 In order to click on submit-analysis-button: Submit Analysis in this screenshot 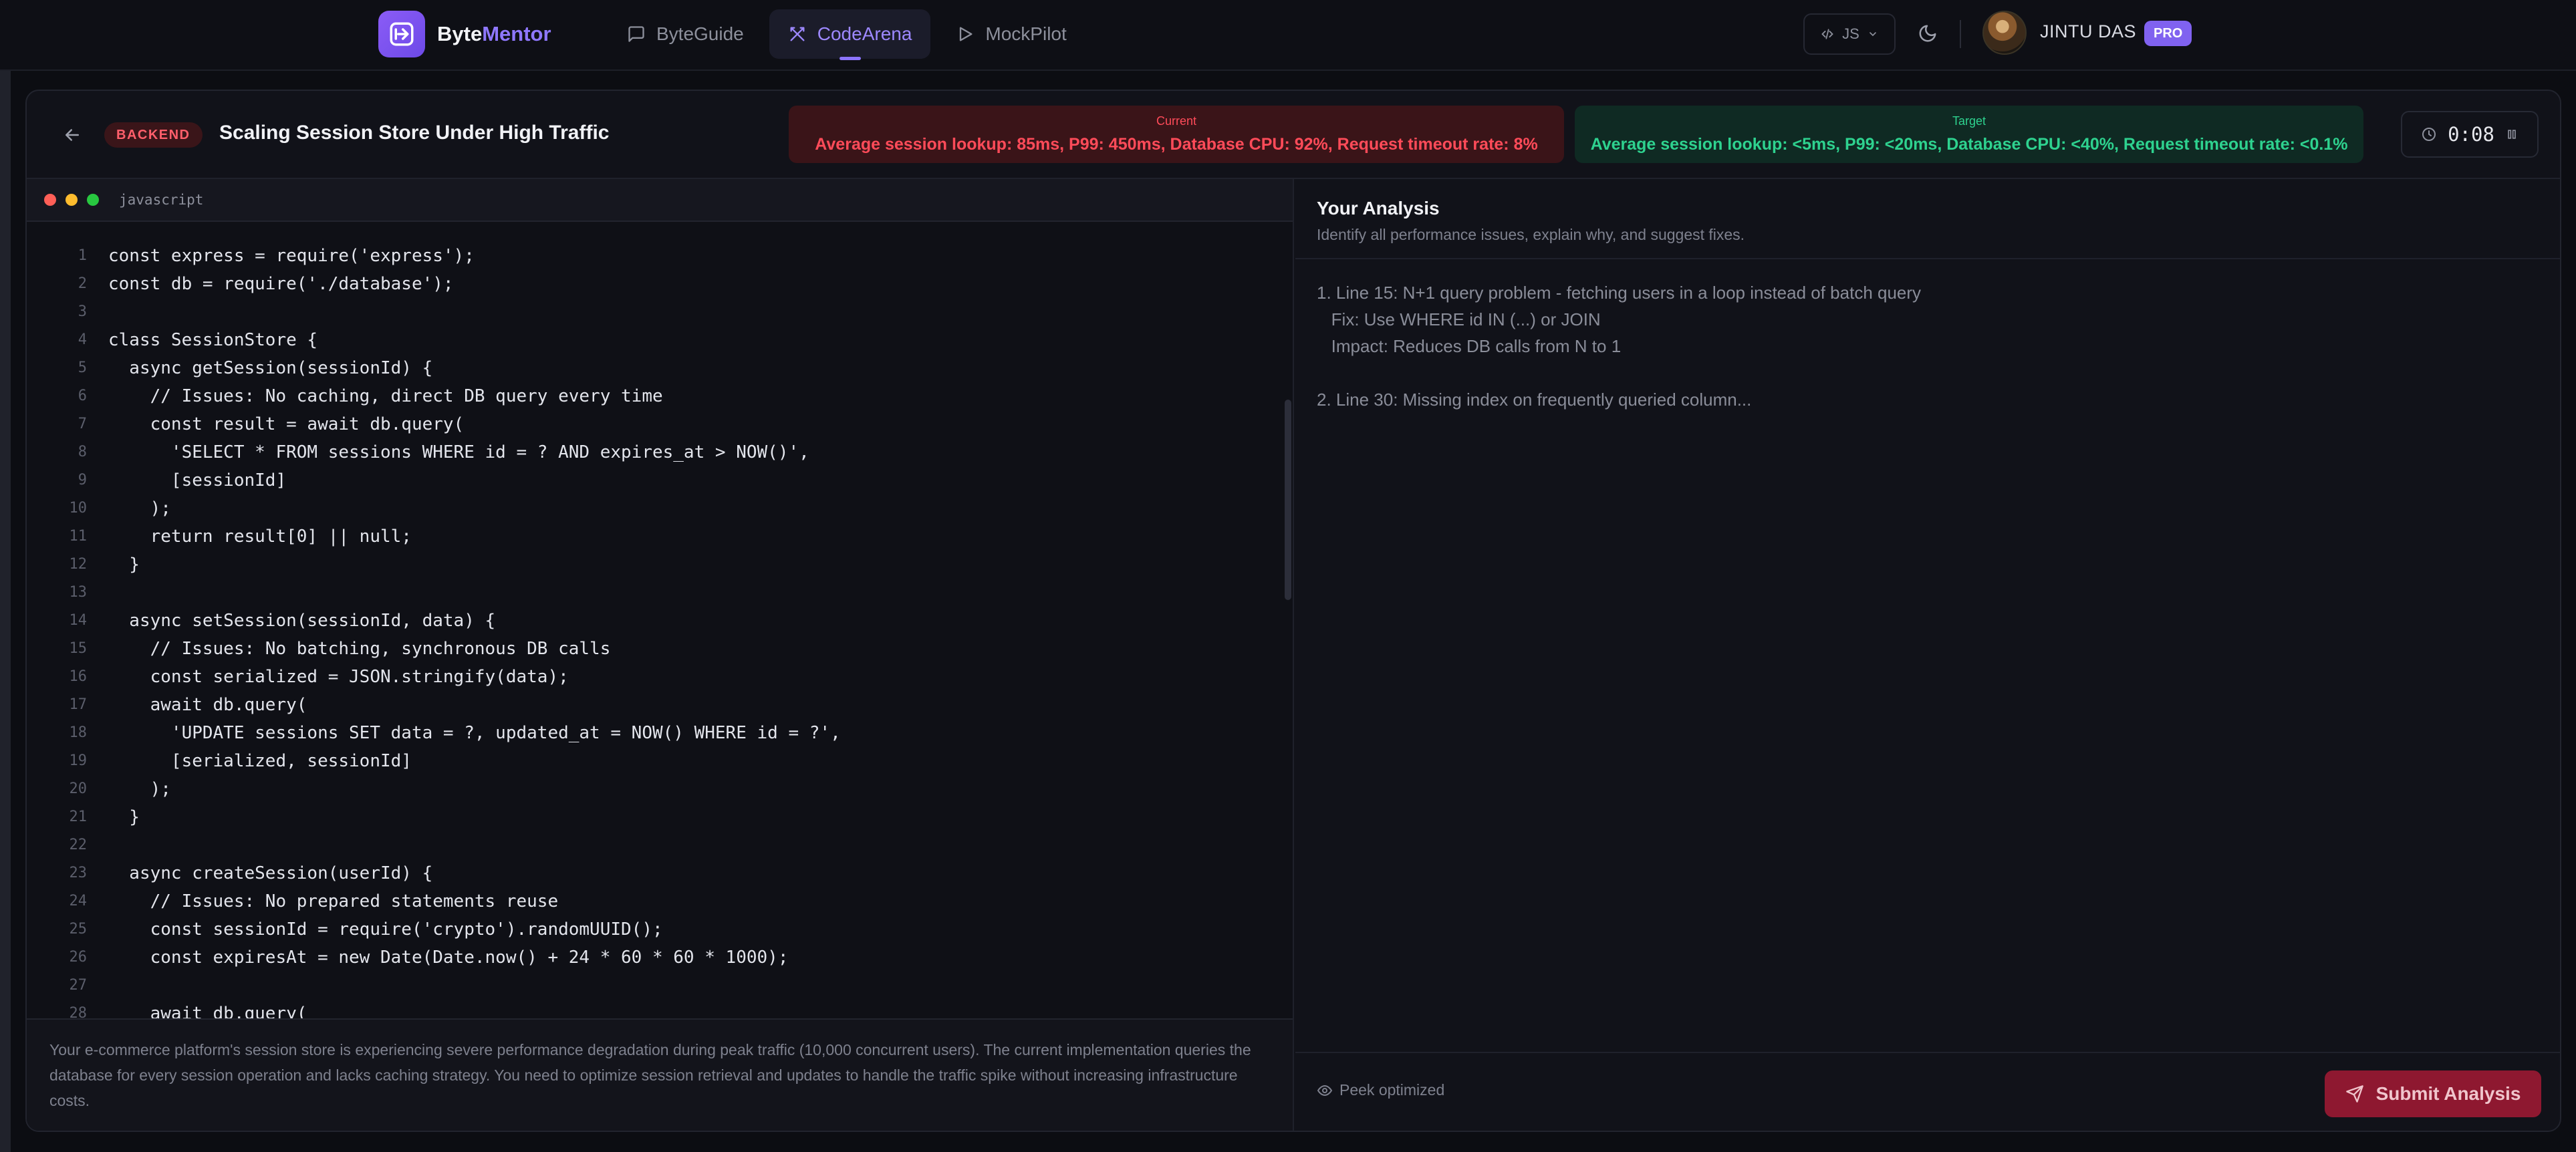, I will do `click(2433, 1093)`.